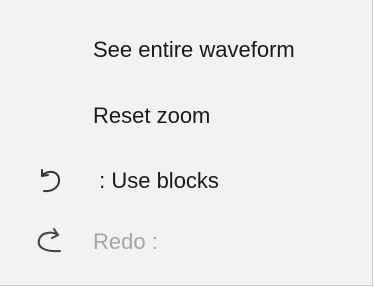 The width and height of the screenshot is (375, 287). I want to click on redo-icon, so click(49, 242).